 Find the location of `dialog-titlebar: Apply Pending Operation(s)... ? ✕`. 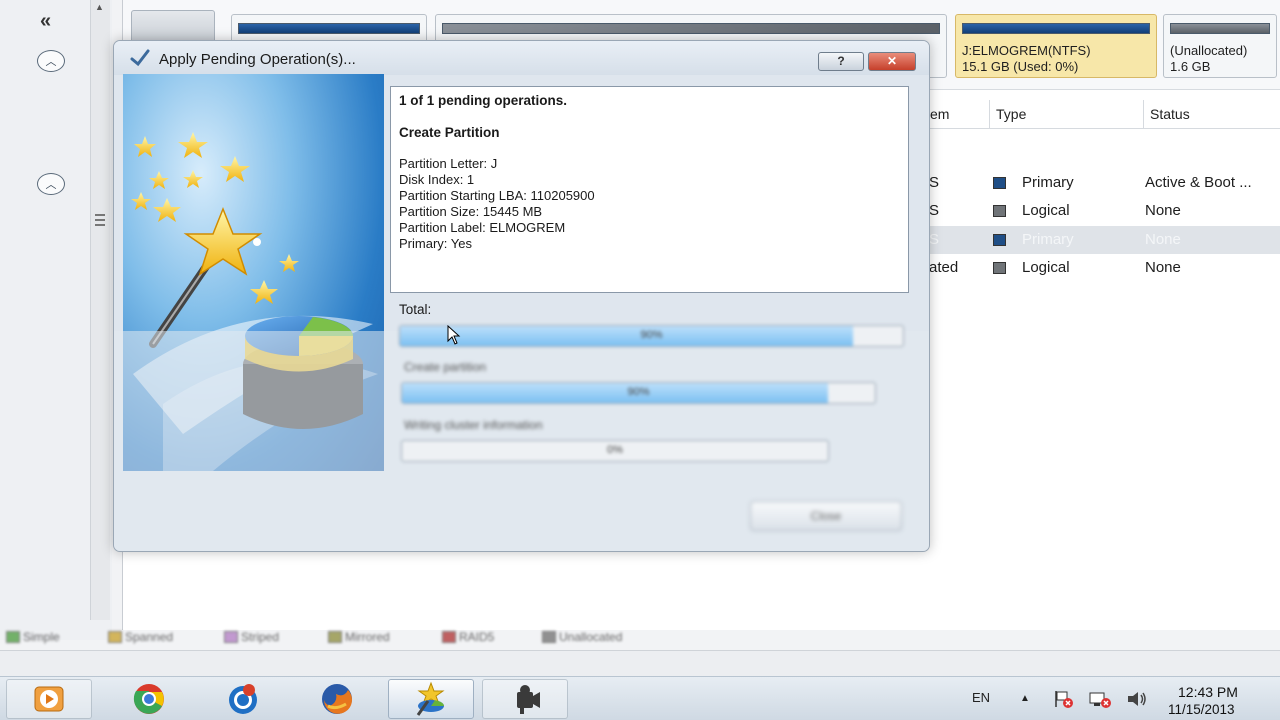

dialog-titlebar: Apply Pending Operation(s)... ? ✕ is located at coordinates (521, 58).